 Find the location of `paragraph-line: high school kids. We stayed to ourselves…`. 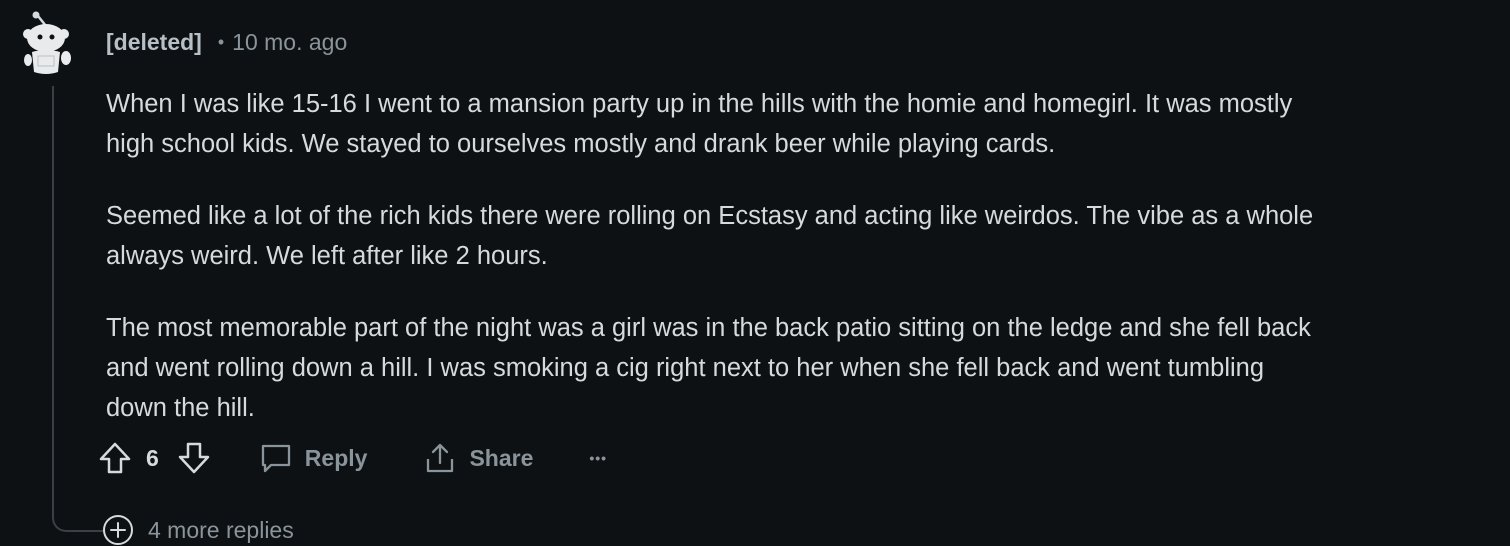

paragraph-line: high school kids. We stayed to ourselves… is located at coordinates (581, 144).